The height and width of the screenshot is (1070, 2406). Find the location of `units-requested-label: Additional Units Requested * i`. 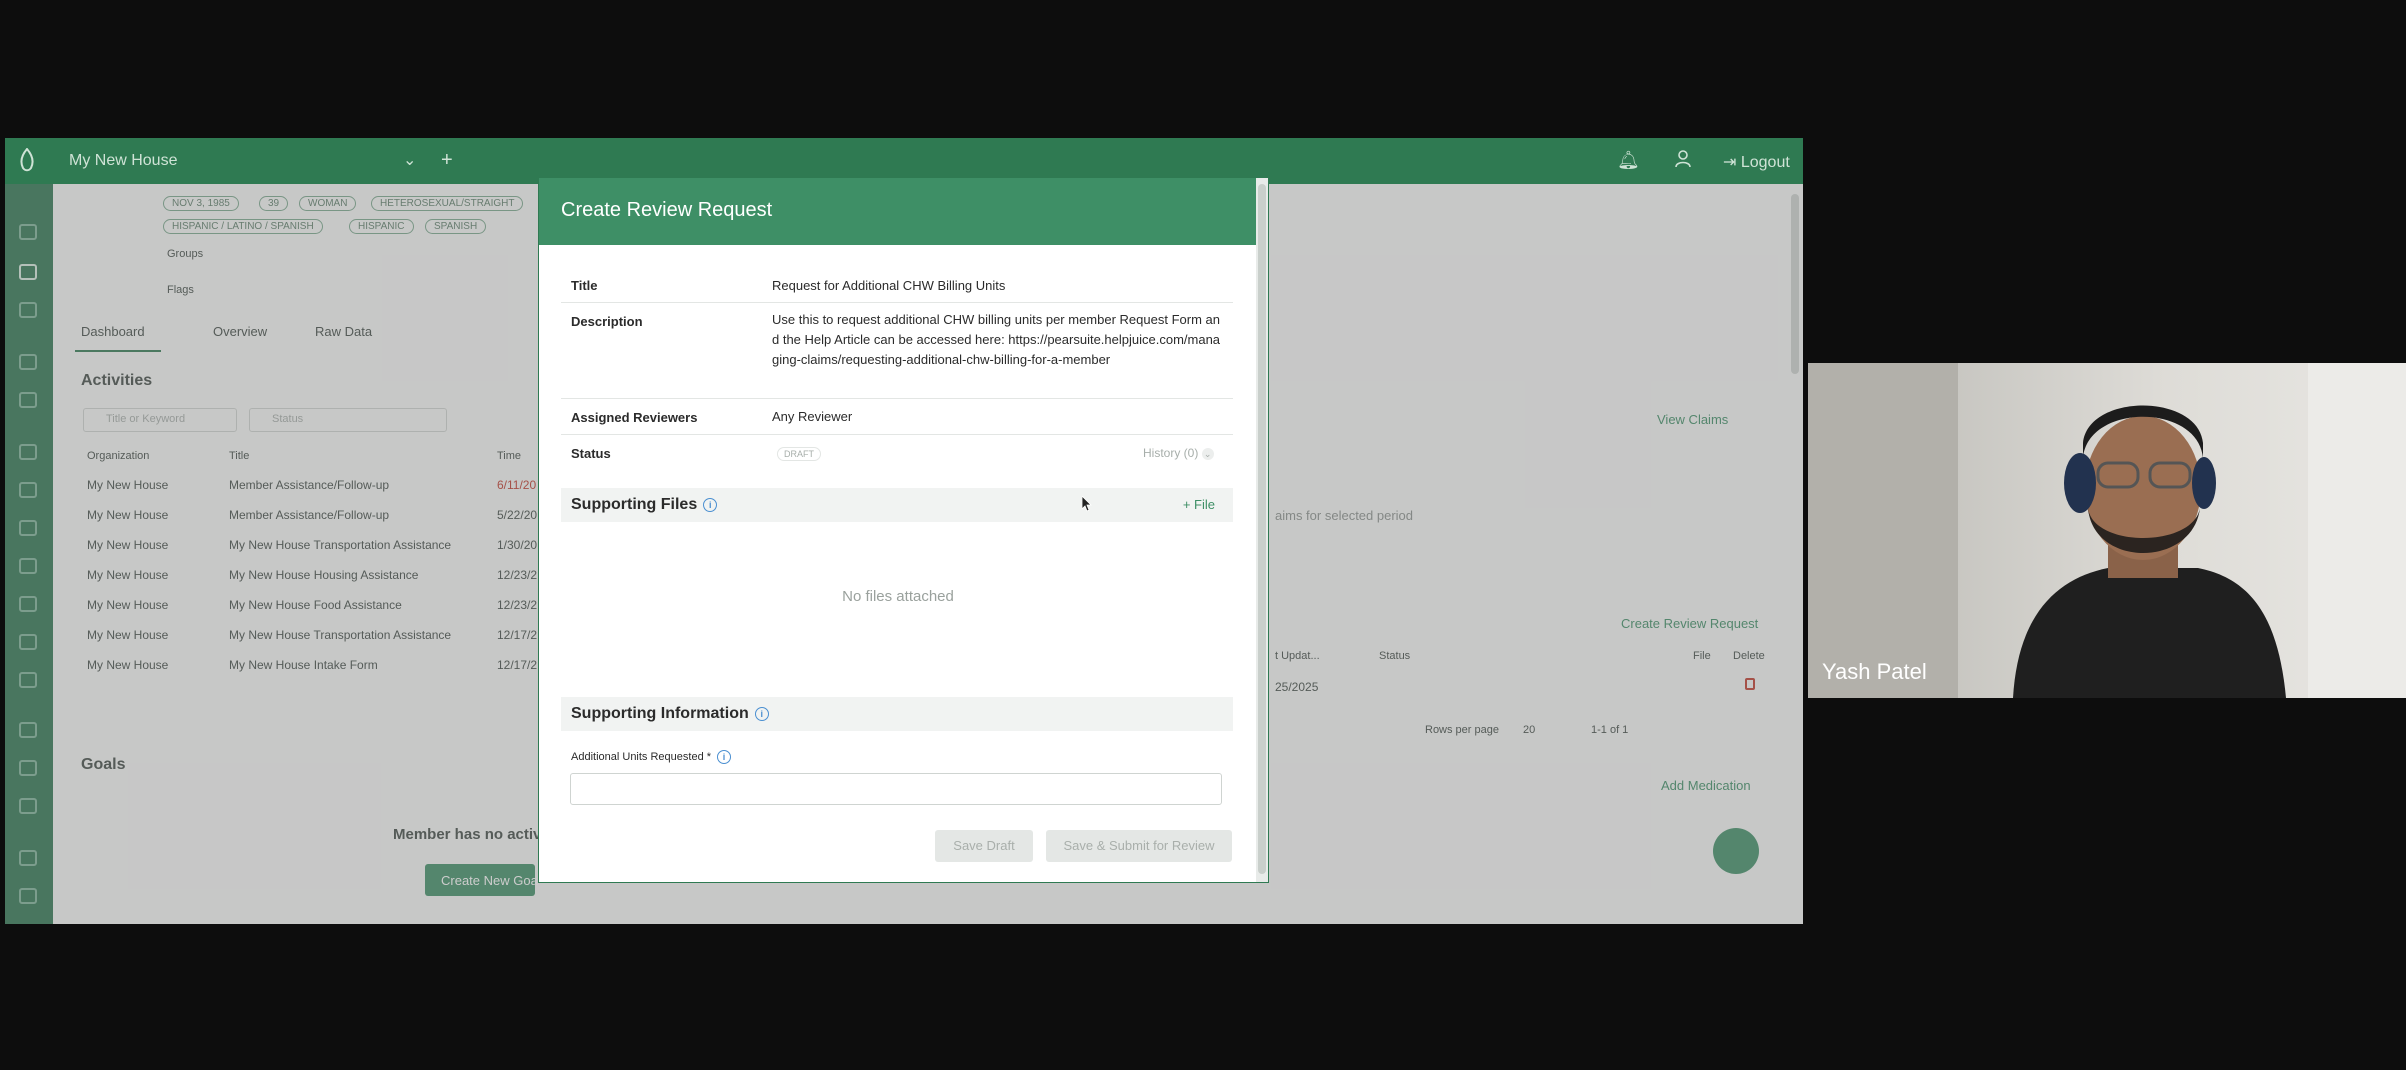

units-requested-label: Additional Units Requested * i is located at coordinates (651, 757).